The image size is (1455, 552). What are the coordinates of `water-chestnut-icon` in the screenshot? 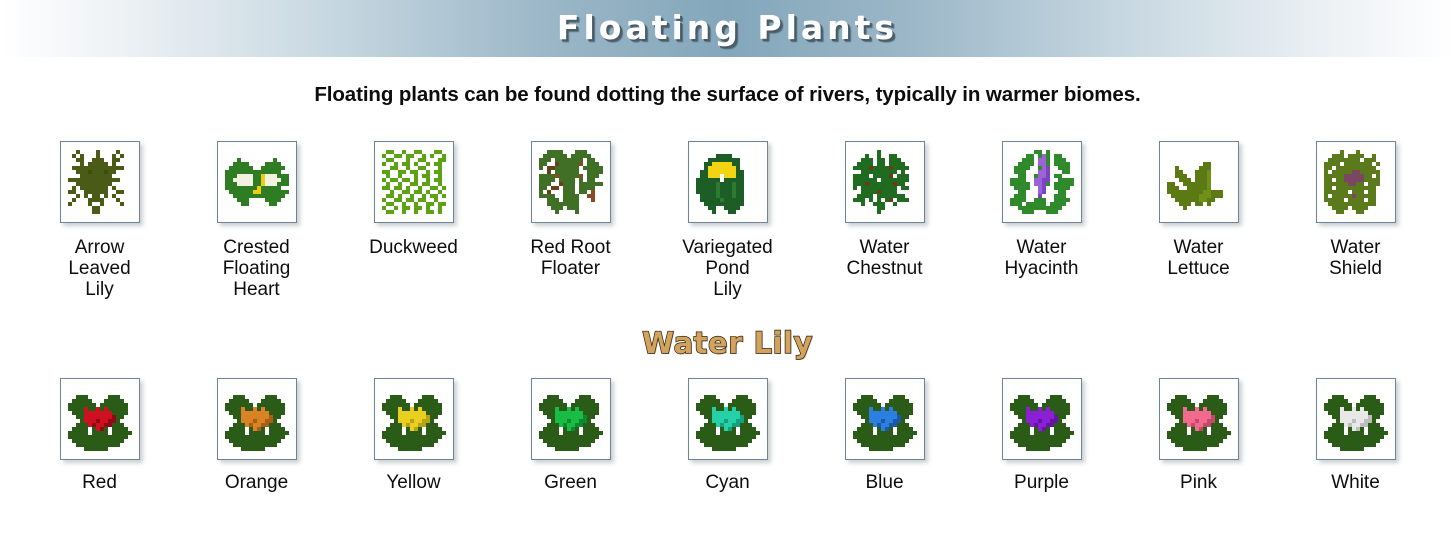 It's located at (884, 182).